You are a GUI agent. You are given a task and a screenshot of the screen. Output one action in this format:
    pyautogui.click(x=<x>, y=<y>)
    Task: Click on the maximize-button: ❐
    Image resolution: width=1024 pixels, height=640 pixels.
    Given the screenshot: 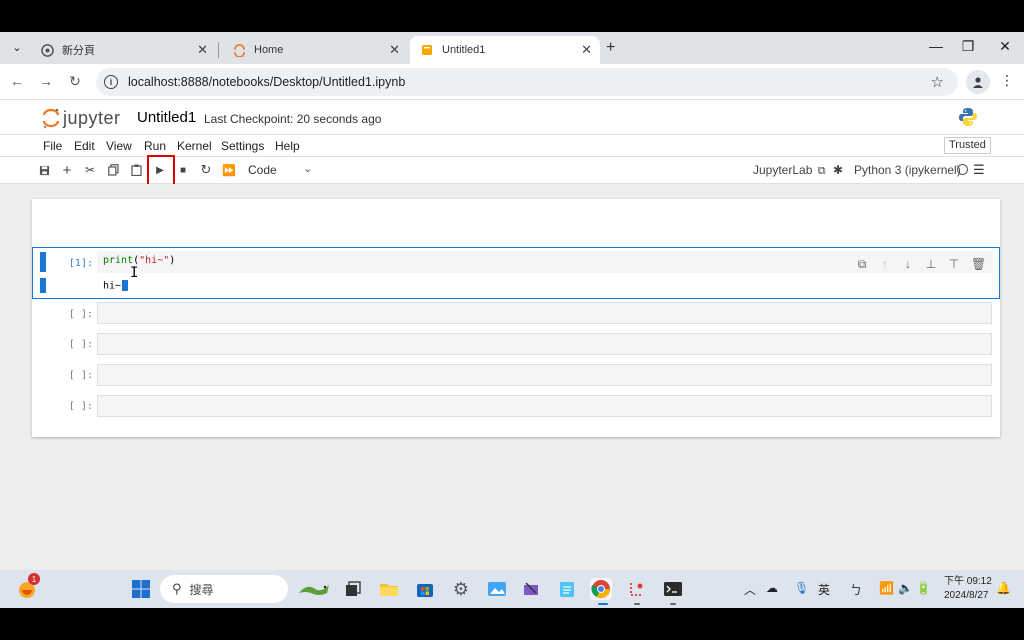 What is the action you would take?
    pyautogui.click(x=968, y=46)
    